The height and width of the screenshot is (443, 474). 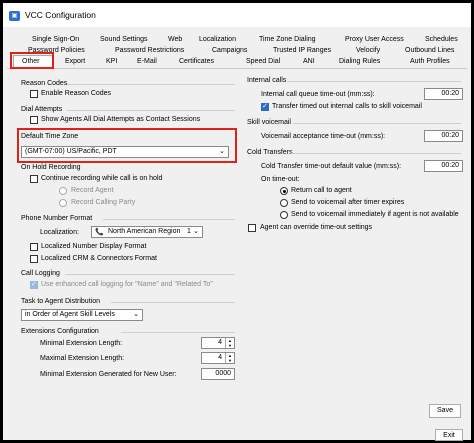 What do you see at coordinates (70, 314) in the screenshot?
I see `task-distribution-value: in Order of Agent Skill Levels` at bounding box center [70, 314].